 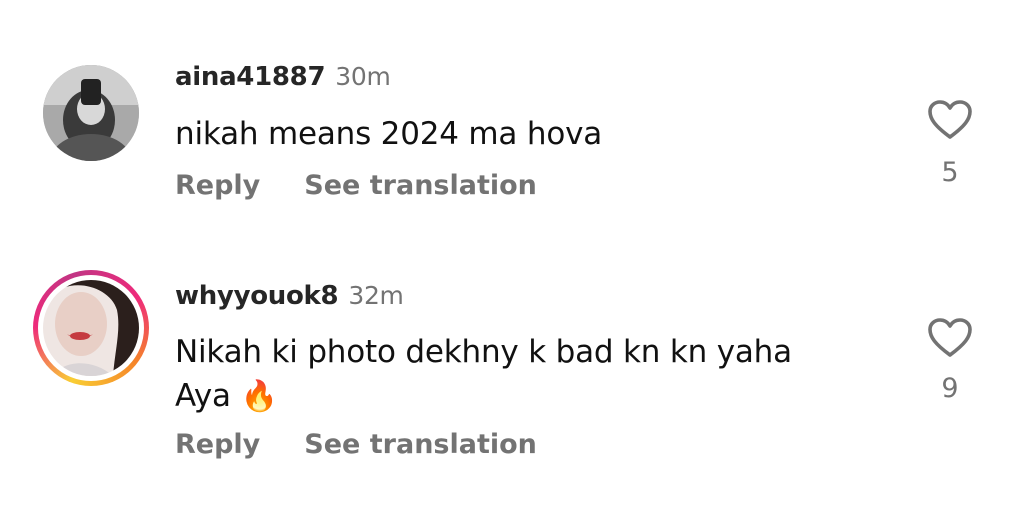 What do you see at coordinates (363, 76) in the screenshot?
I see `timestamp: 30m` at bounding box center [363, 76].